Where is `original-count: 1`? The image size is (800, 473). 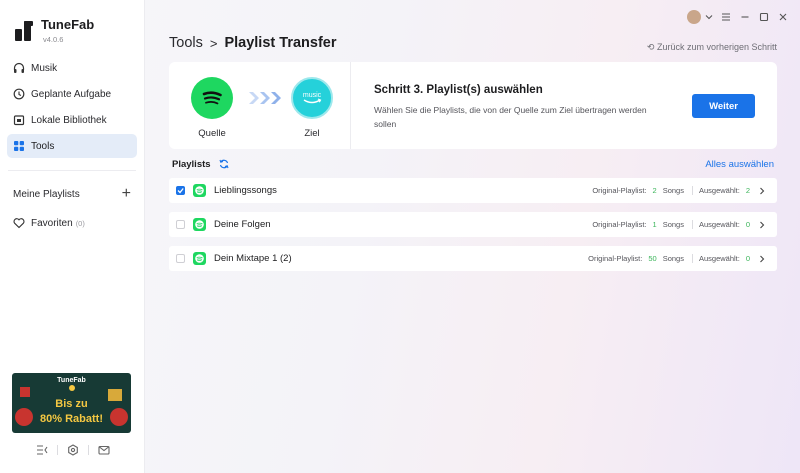 original-count: 1 is located at coordinates (654, 224).